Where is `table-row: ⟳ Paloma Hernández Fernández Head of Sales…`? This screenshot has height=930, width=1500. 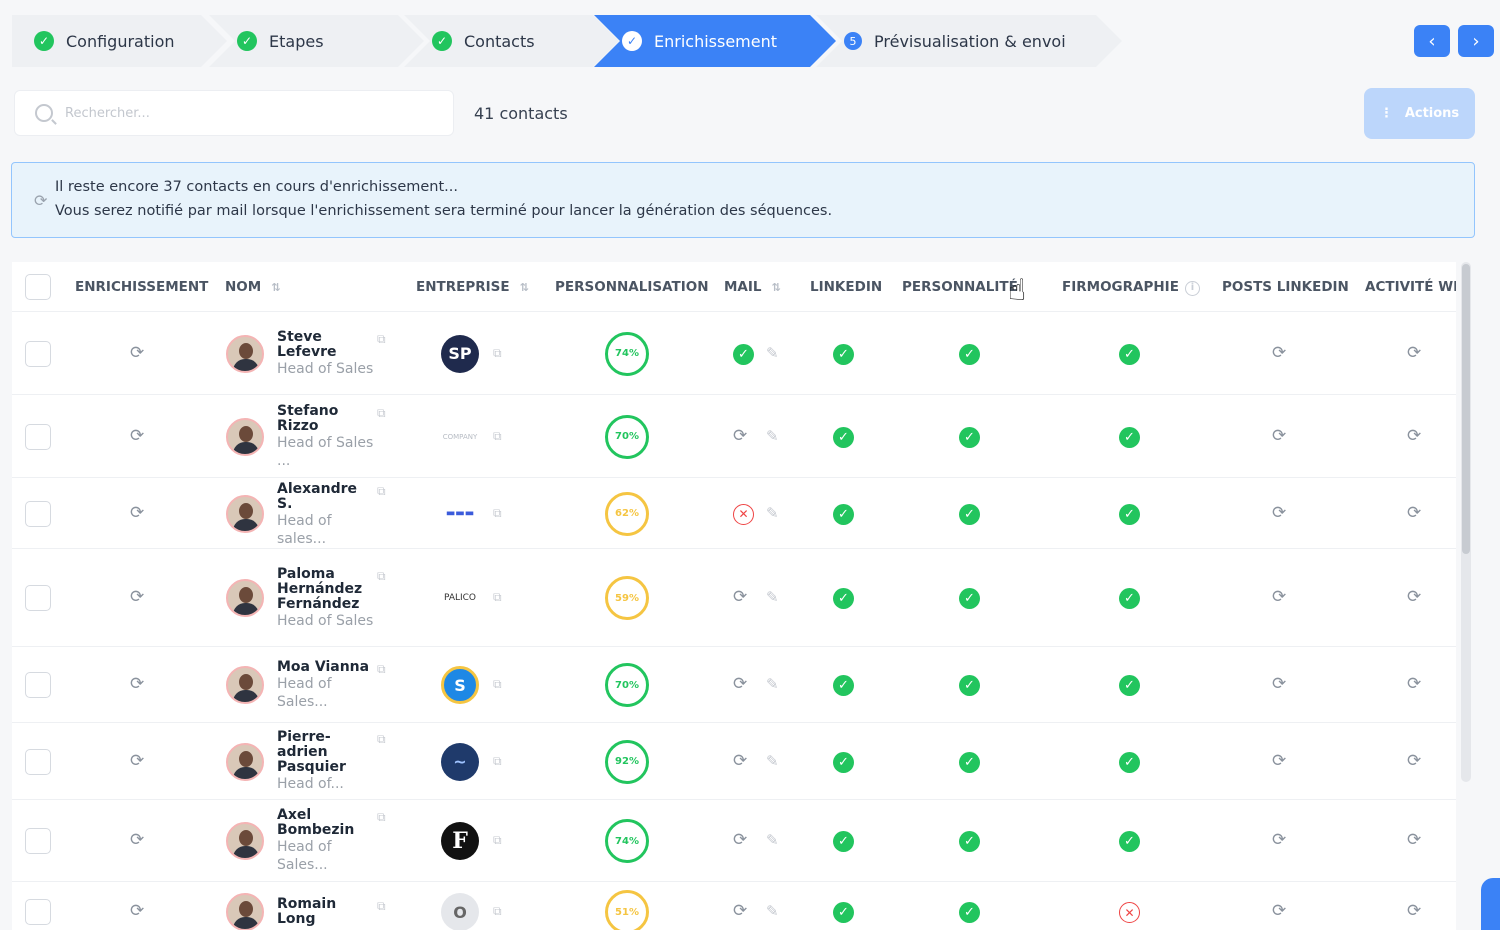 table-row: ⟳ Paloma Hernández Fernández Head of Sales… is located at coordinates (734, 598).